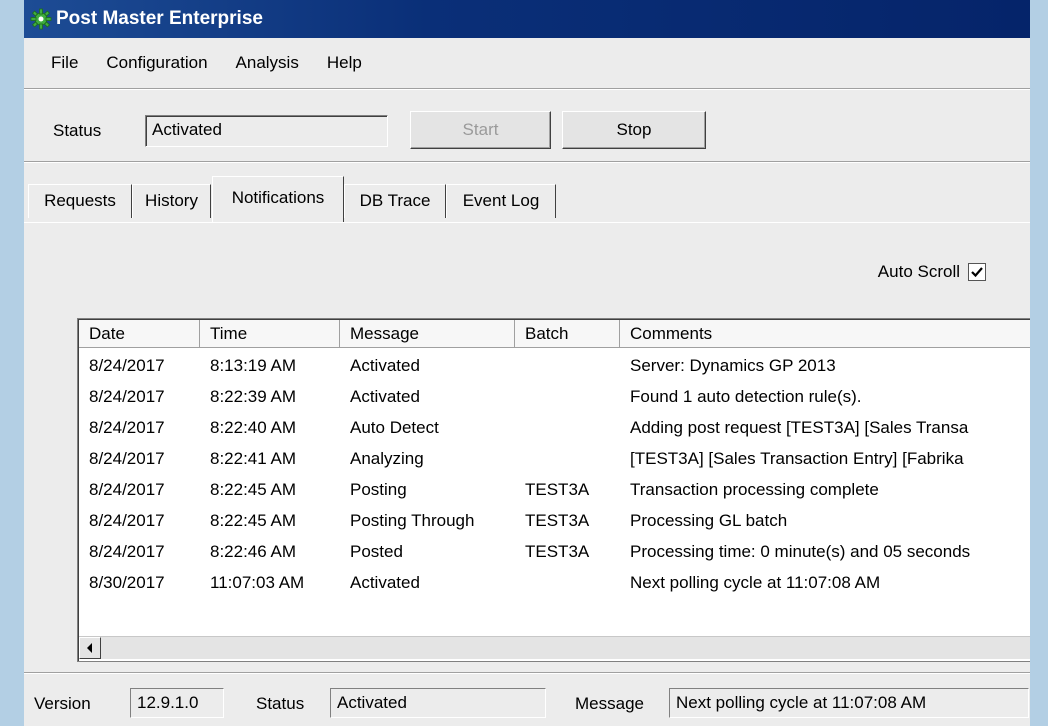 Image resolution: width=1048 pixels, height=726 pixels. Describe the element at coordinates (127, 582) in the screenshot. I see `cell-date: 8/30/2017` at that location.